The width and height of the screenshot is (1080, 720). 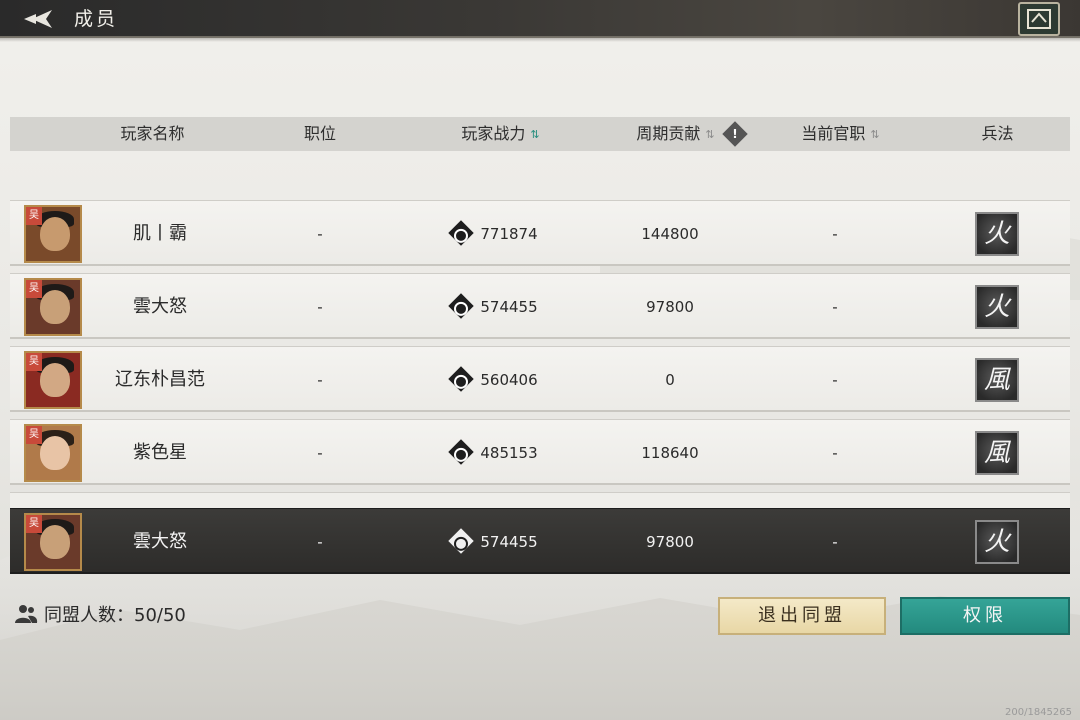 I want to click on people-icon, so click(x=26, y=614).